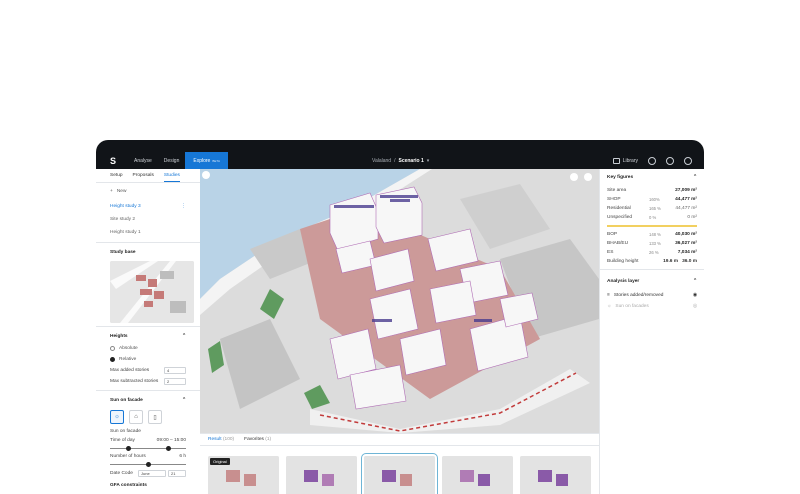 The width and height of the screenshot is (800, 494). I want to click on kf-row-es: ES 26 % 7,034 m², so click(652, 252).